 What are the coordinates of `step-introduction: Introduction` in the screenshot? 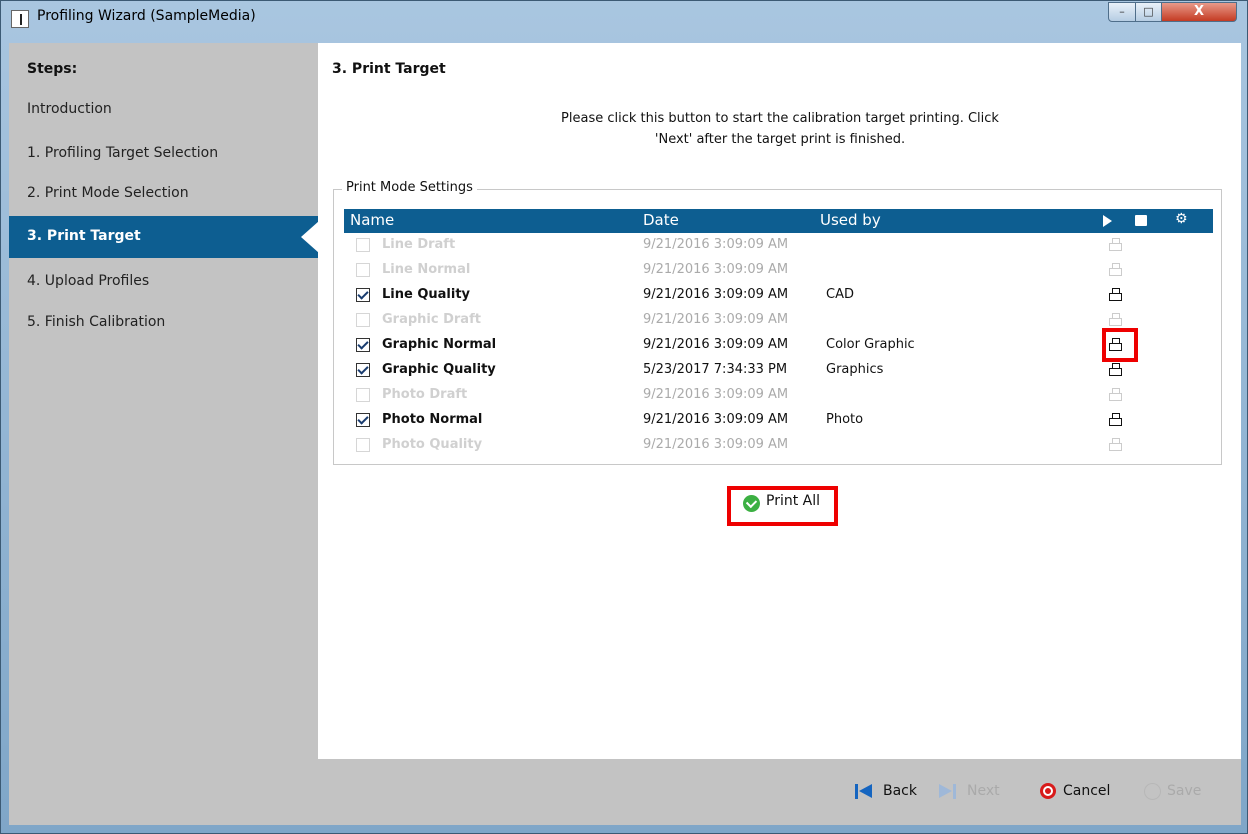 It's located at (69, 109).